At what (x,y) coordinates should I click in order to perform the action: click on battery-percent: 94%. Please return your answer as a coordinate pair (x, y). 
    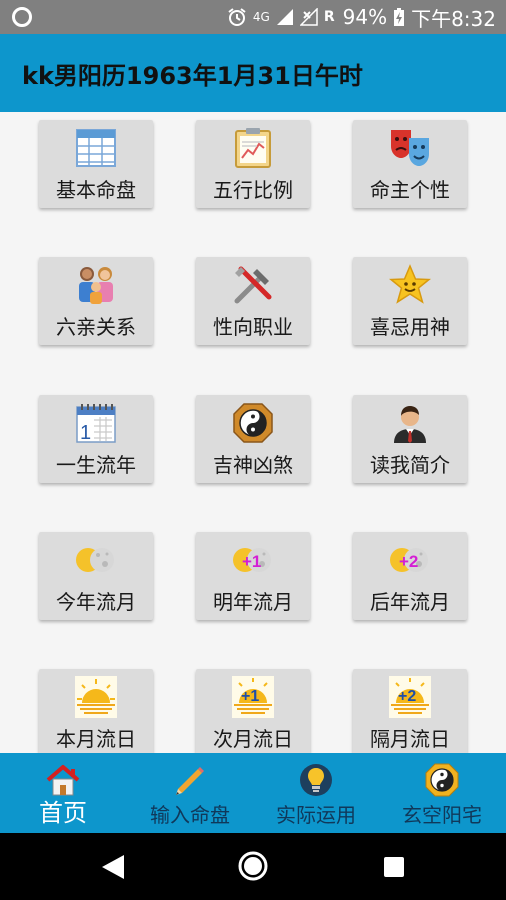
    Looking at the image, I should click on (365, 17).